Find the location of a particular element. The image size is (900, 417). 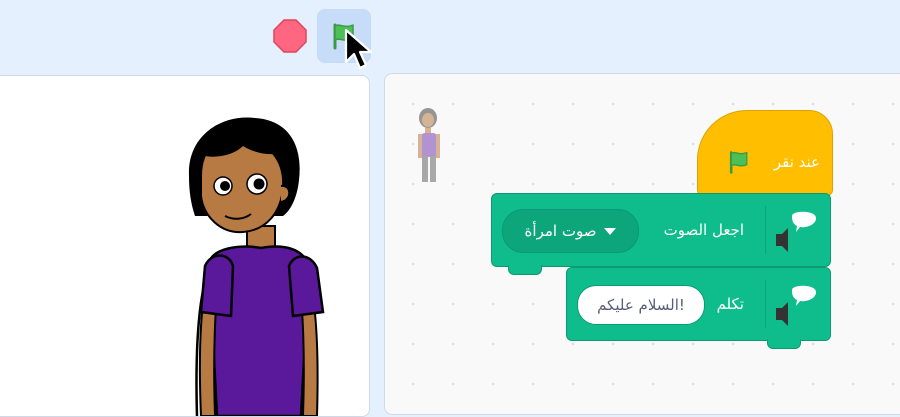

speak-label: تكلم is located at coordinates (730, 304).